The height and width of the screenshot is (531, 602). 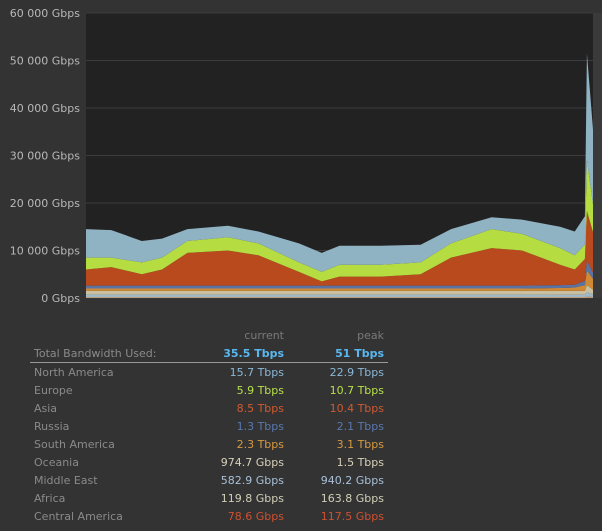 I want to click on table-header: current peak, so click(x=209, y=335).